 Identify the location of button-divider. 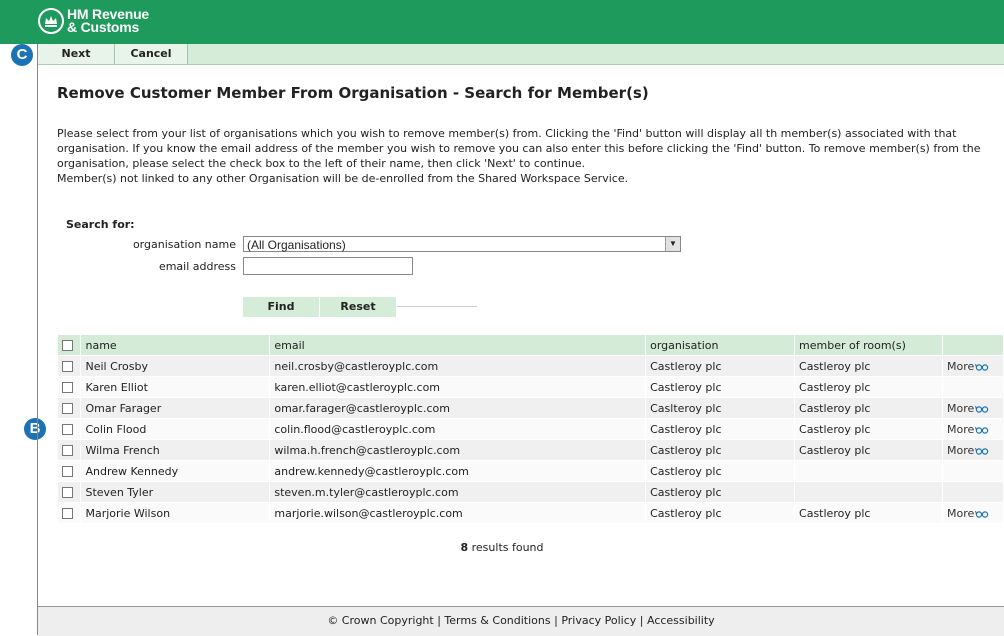
(437, 306).